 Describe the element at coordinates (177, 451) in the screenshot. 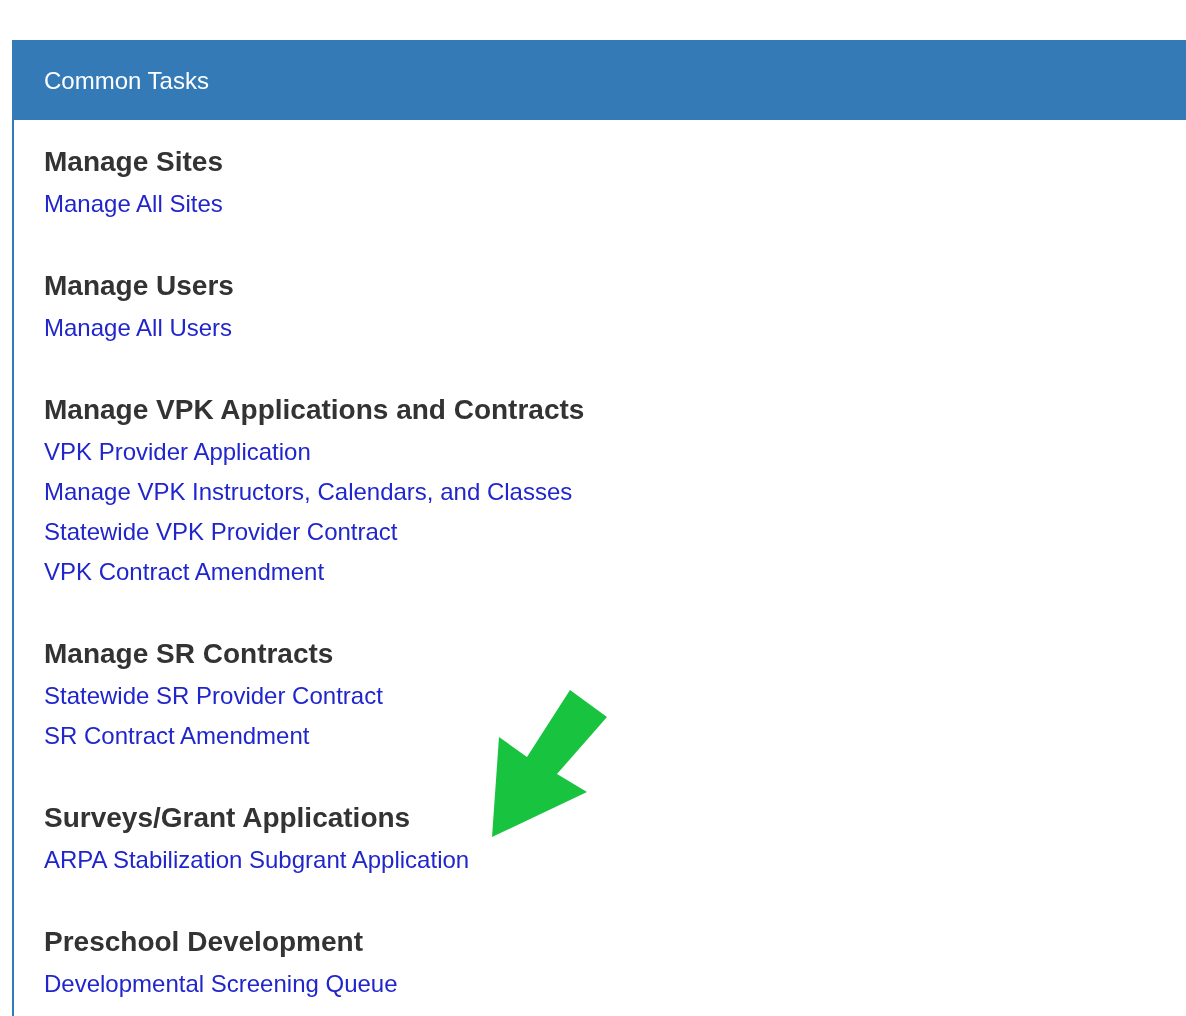

I see `task-link: VPK Provider Application` at that location.